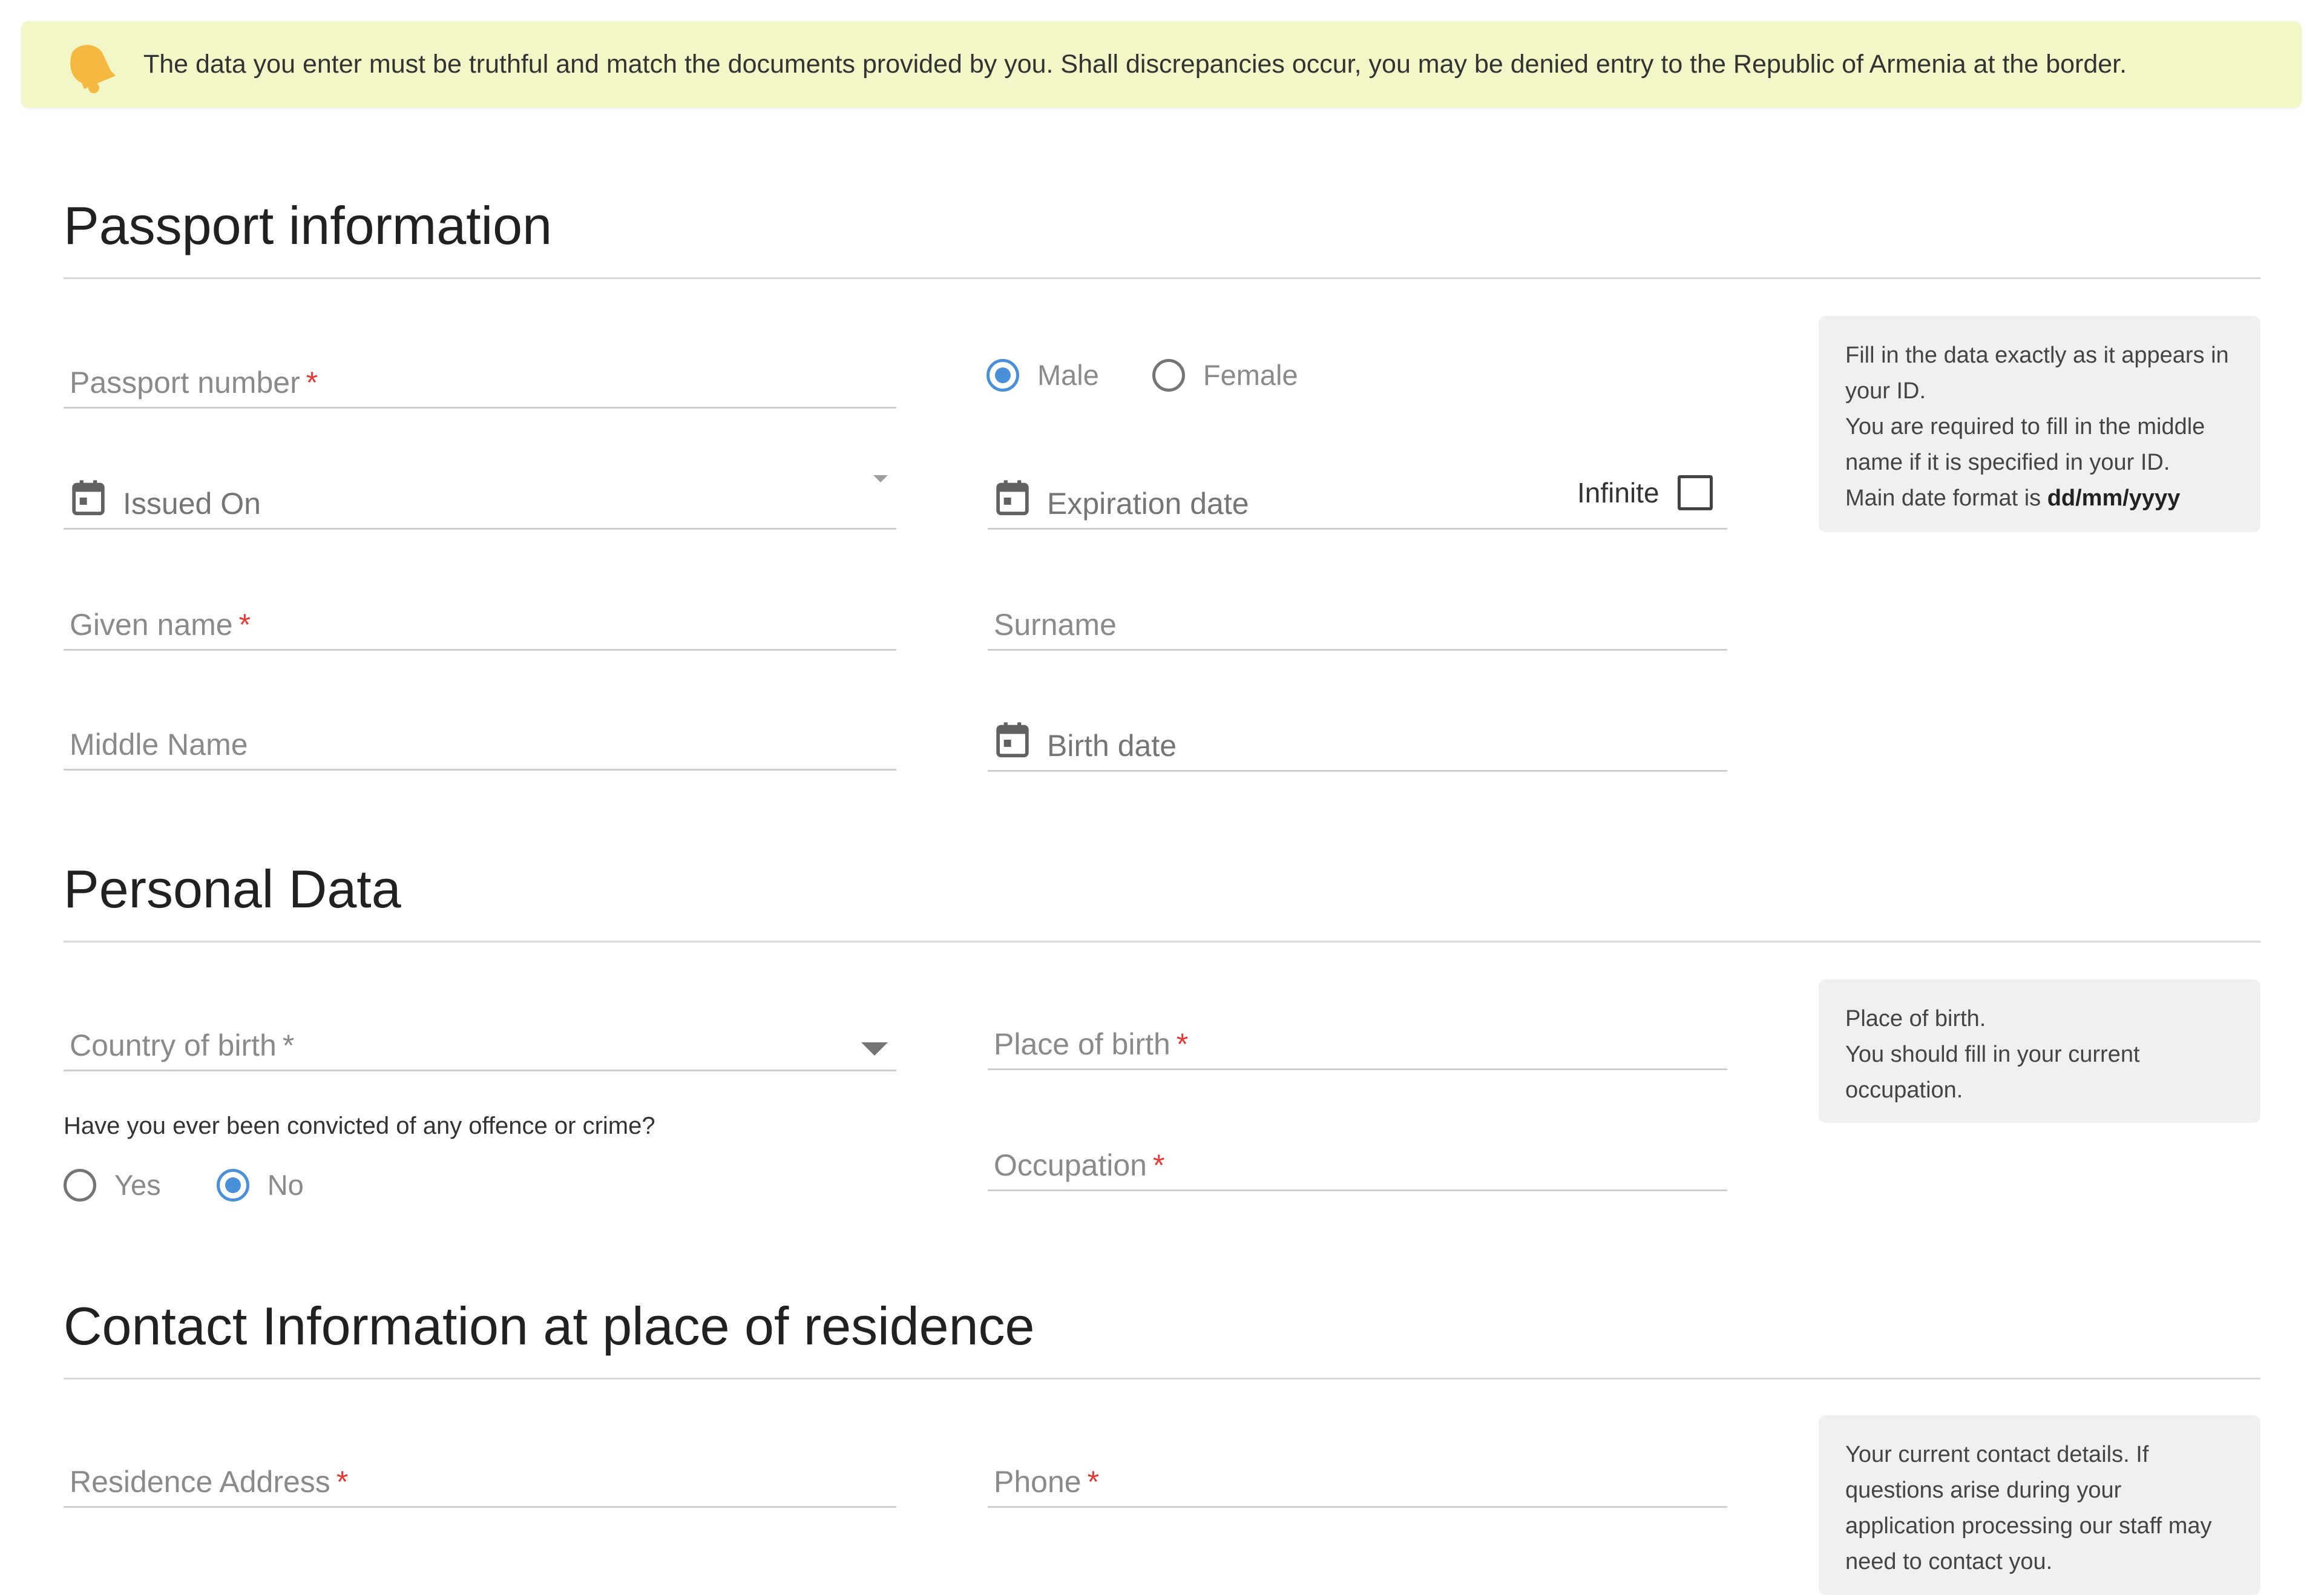 This screenshot has height=1595, width=2324. What do you see at coordinates (1357, 615) in the screenshot?
I see `surname-field: Surname` at bounding box center [1357, 615].